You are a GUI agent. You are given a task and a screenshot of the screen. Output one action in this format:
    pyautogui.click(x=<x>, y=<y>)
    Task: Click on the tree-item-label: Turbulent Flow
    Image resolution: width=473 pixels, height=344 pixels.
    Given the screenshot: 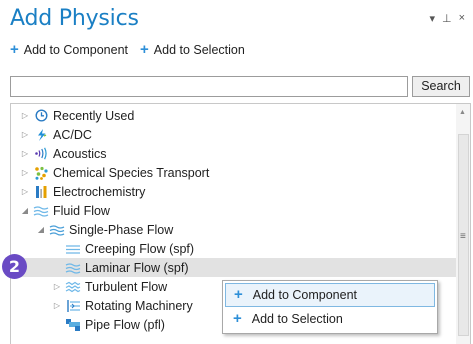 What is the action you would take?
    pyautogui.click(x=126, y=286)
    